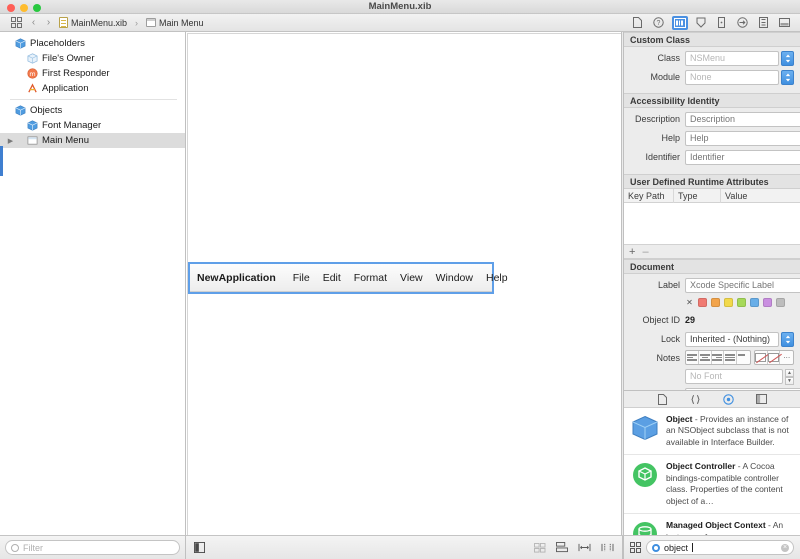 The image size is (800, 559). I want to click on menu-item-edit: Edit, so click(332, 278).